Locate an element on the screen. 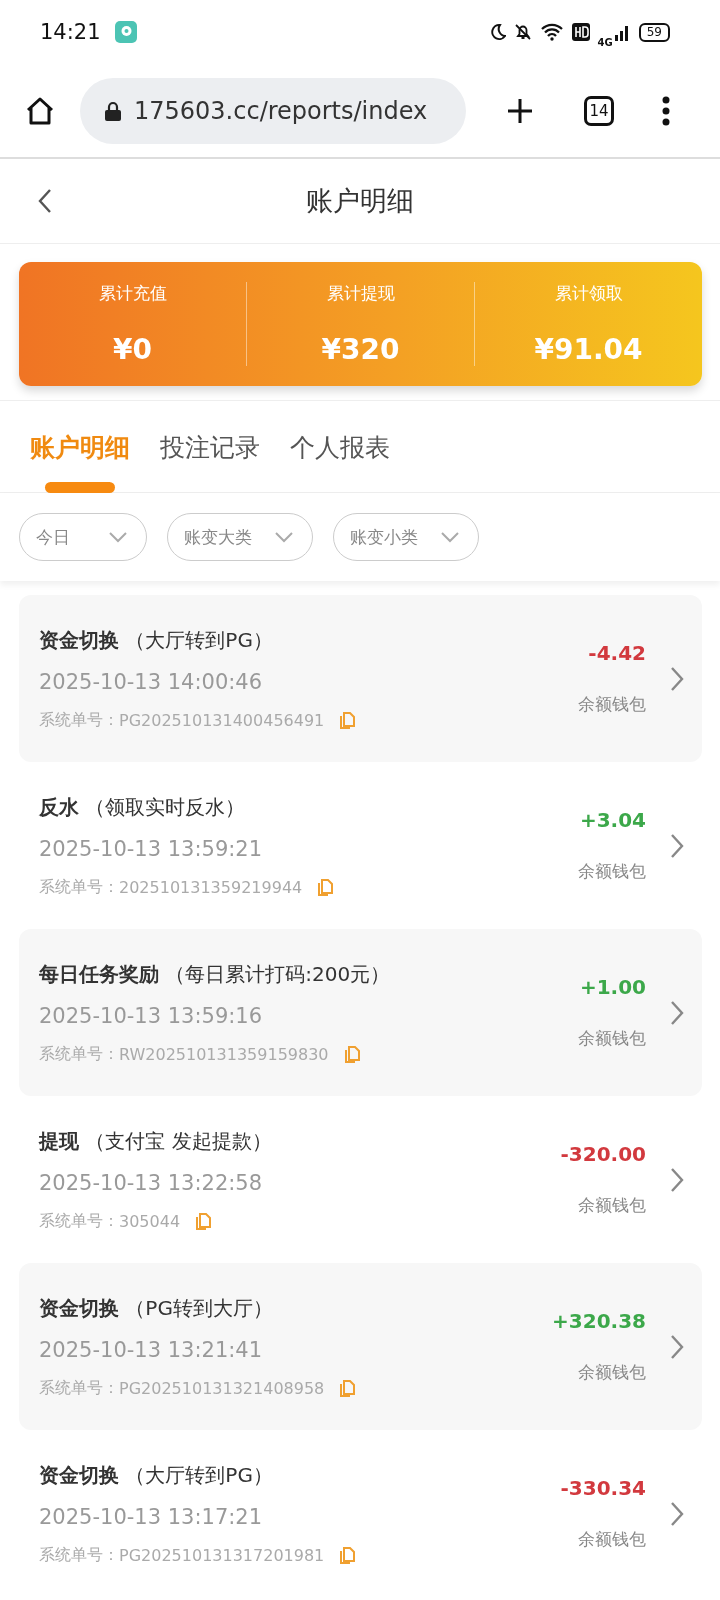  new-tab-button is located at coordinates (520, 110).